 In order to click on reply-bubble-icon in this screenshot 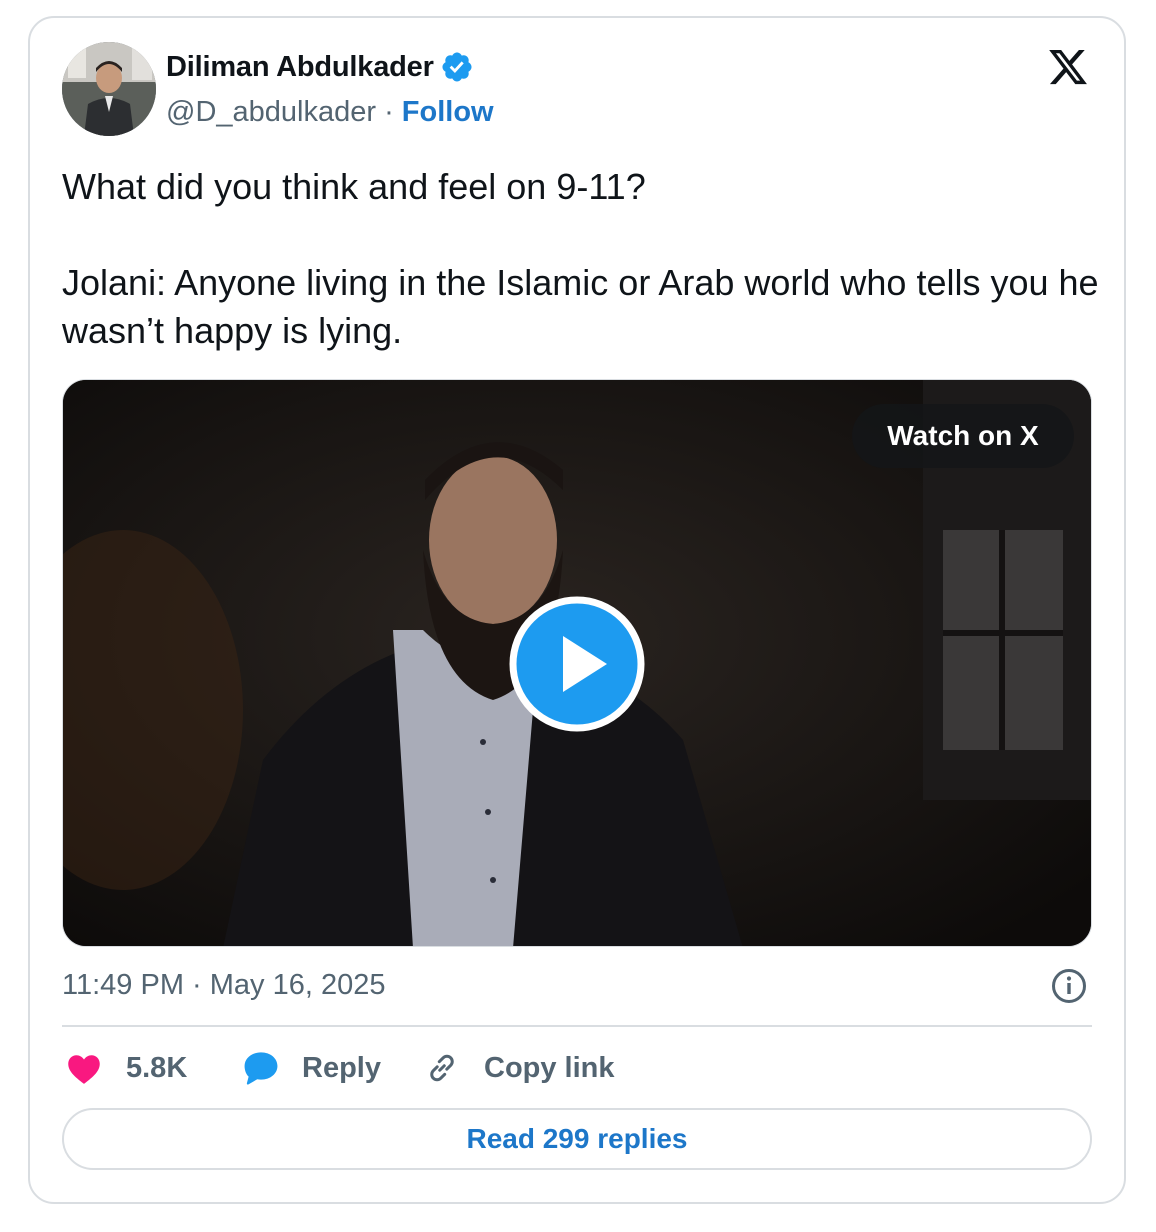, I will do `click(261, 1068)`.